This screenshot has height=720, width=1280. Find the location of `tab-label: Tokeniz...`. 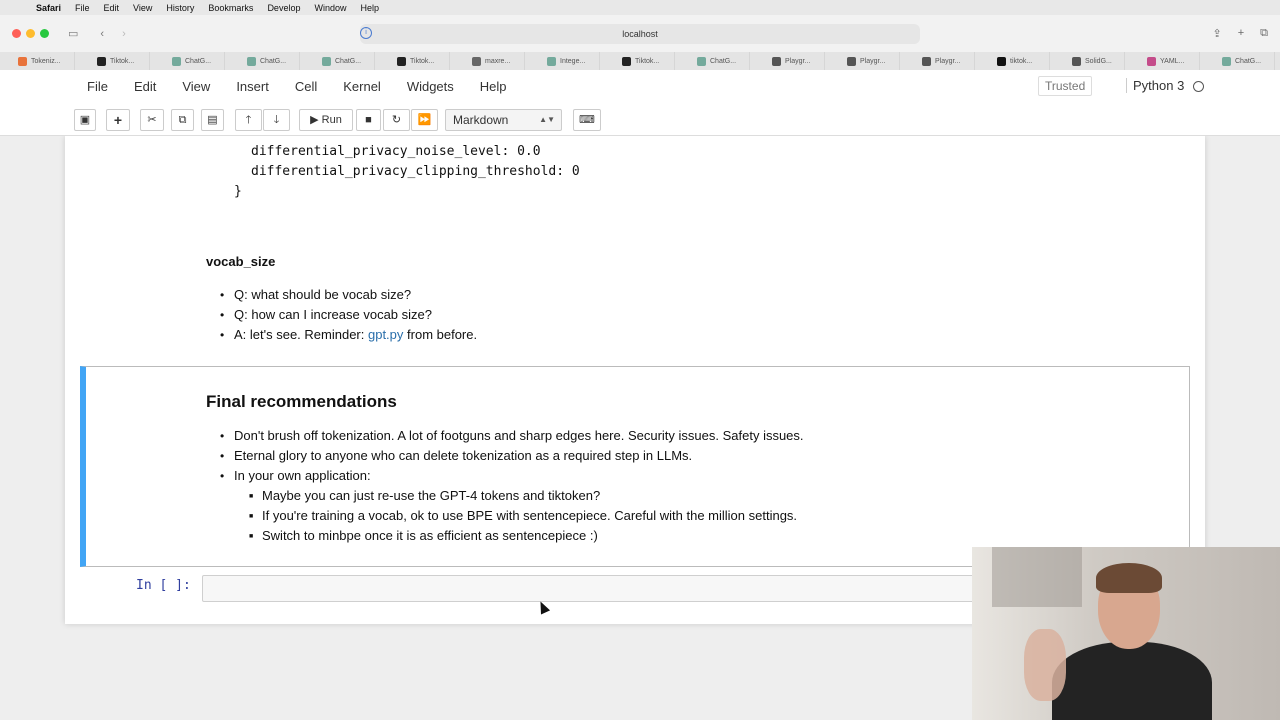

tab-label: Tokeniz... is located at coordinates (46, 61).